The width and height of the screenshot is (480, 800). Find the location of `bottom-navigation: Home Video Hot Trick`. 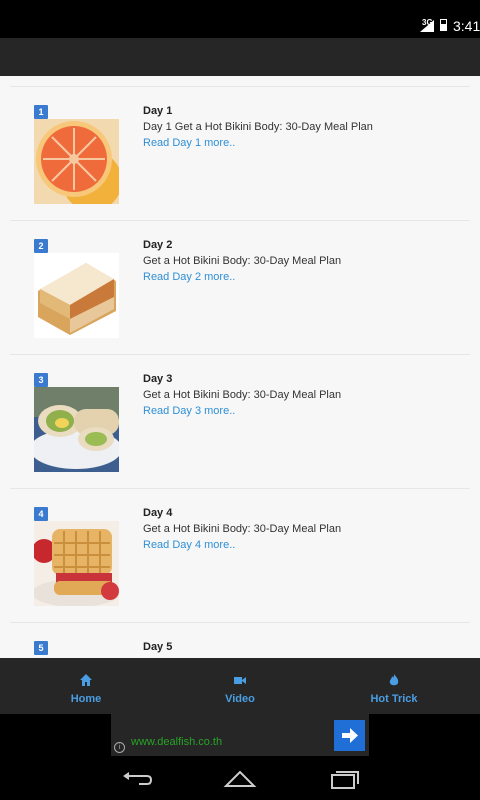

bottom-navigation: Home Video Hot Trick is located at coordinates (240, 686).